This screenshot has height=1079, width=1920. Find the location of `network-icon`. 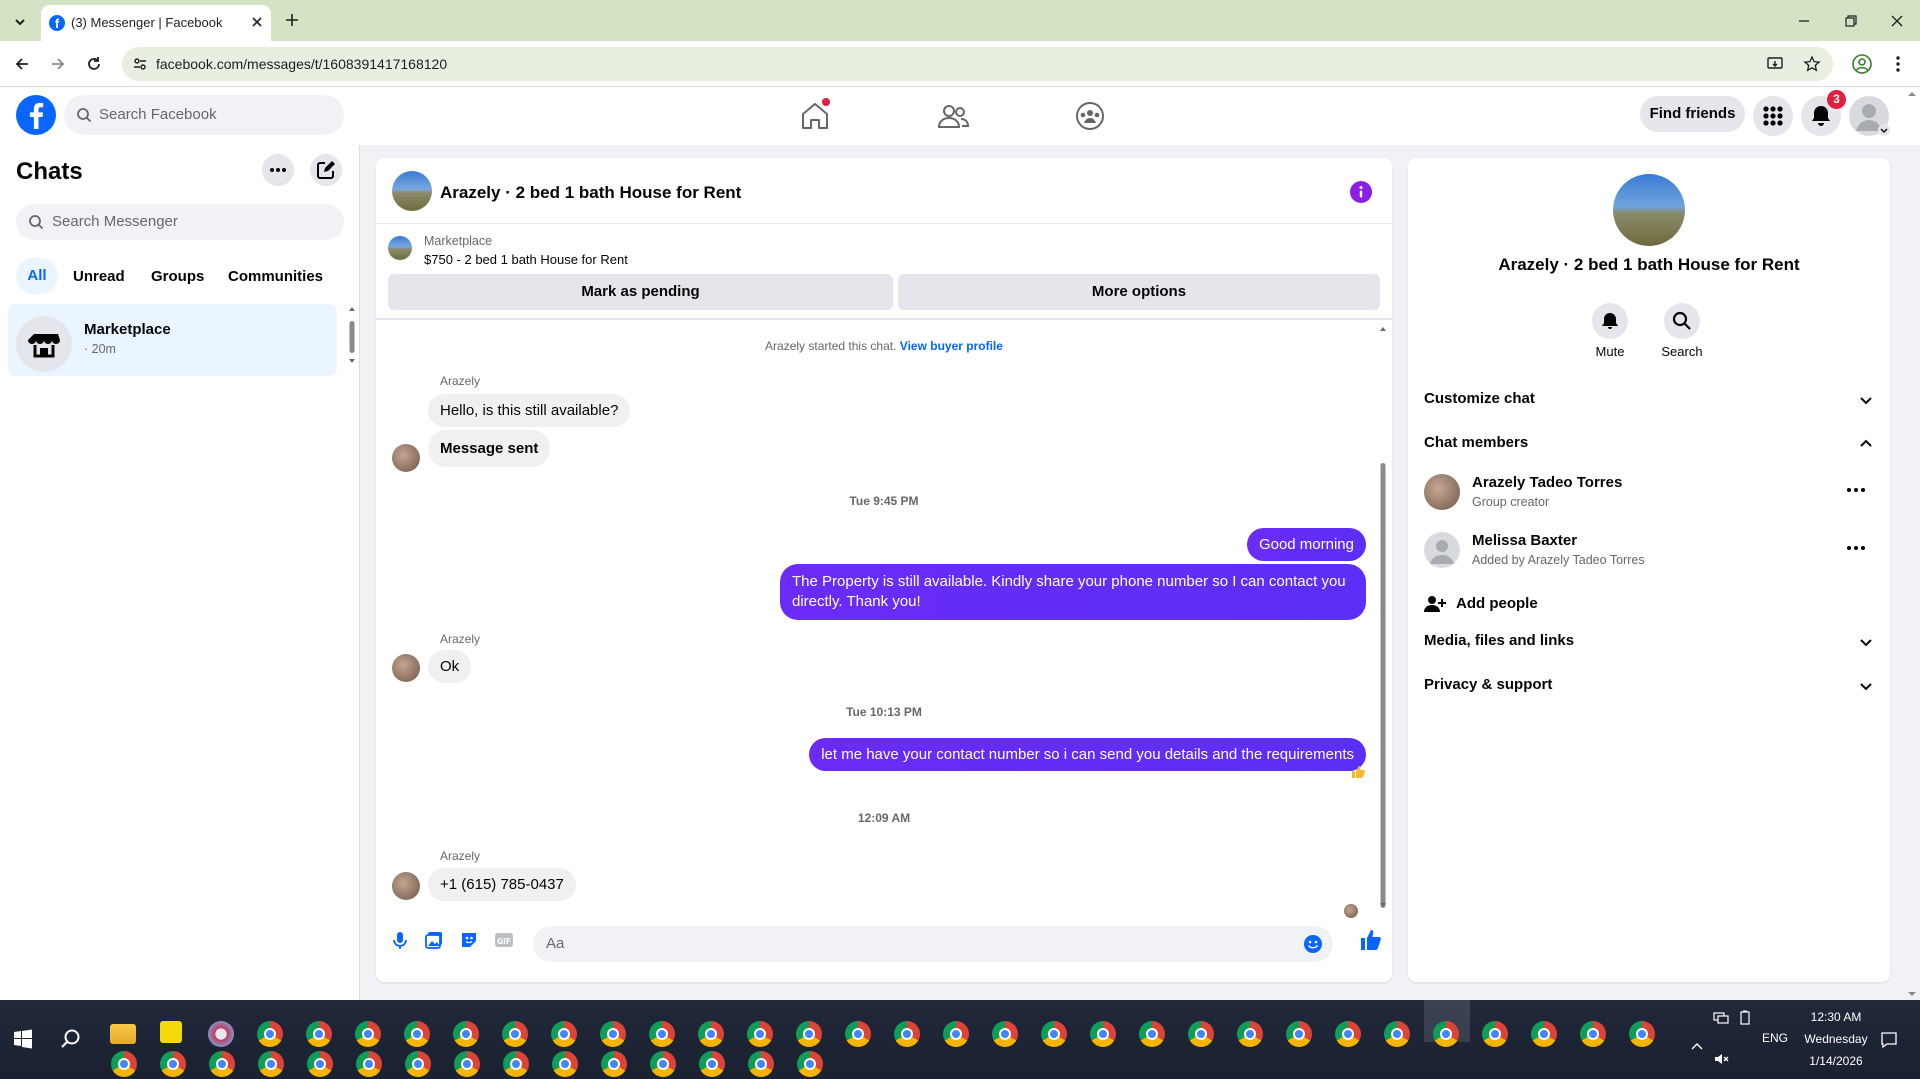

network-icon is located at coordinates (1721, 1018).